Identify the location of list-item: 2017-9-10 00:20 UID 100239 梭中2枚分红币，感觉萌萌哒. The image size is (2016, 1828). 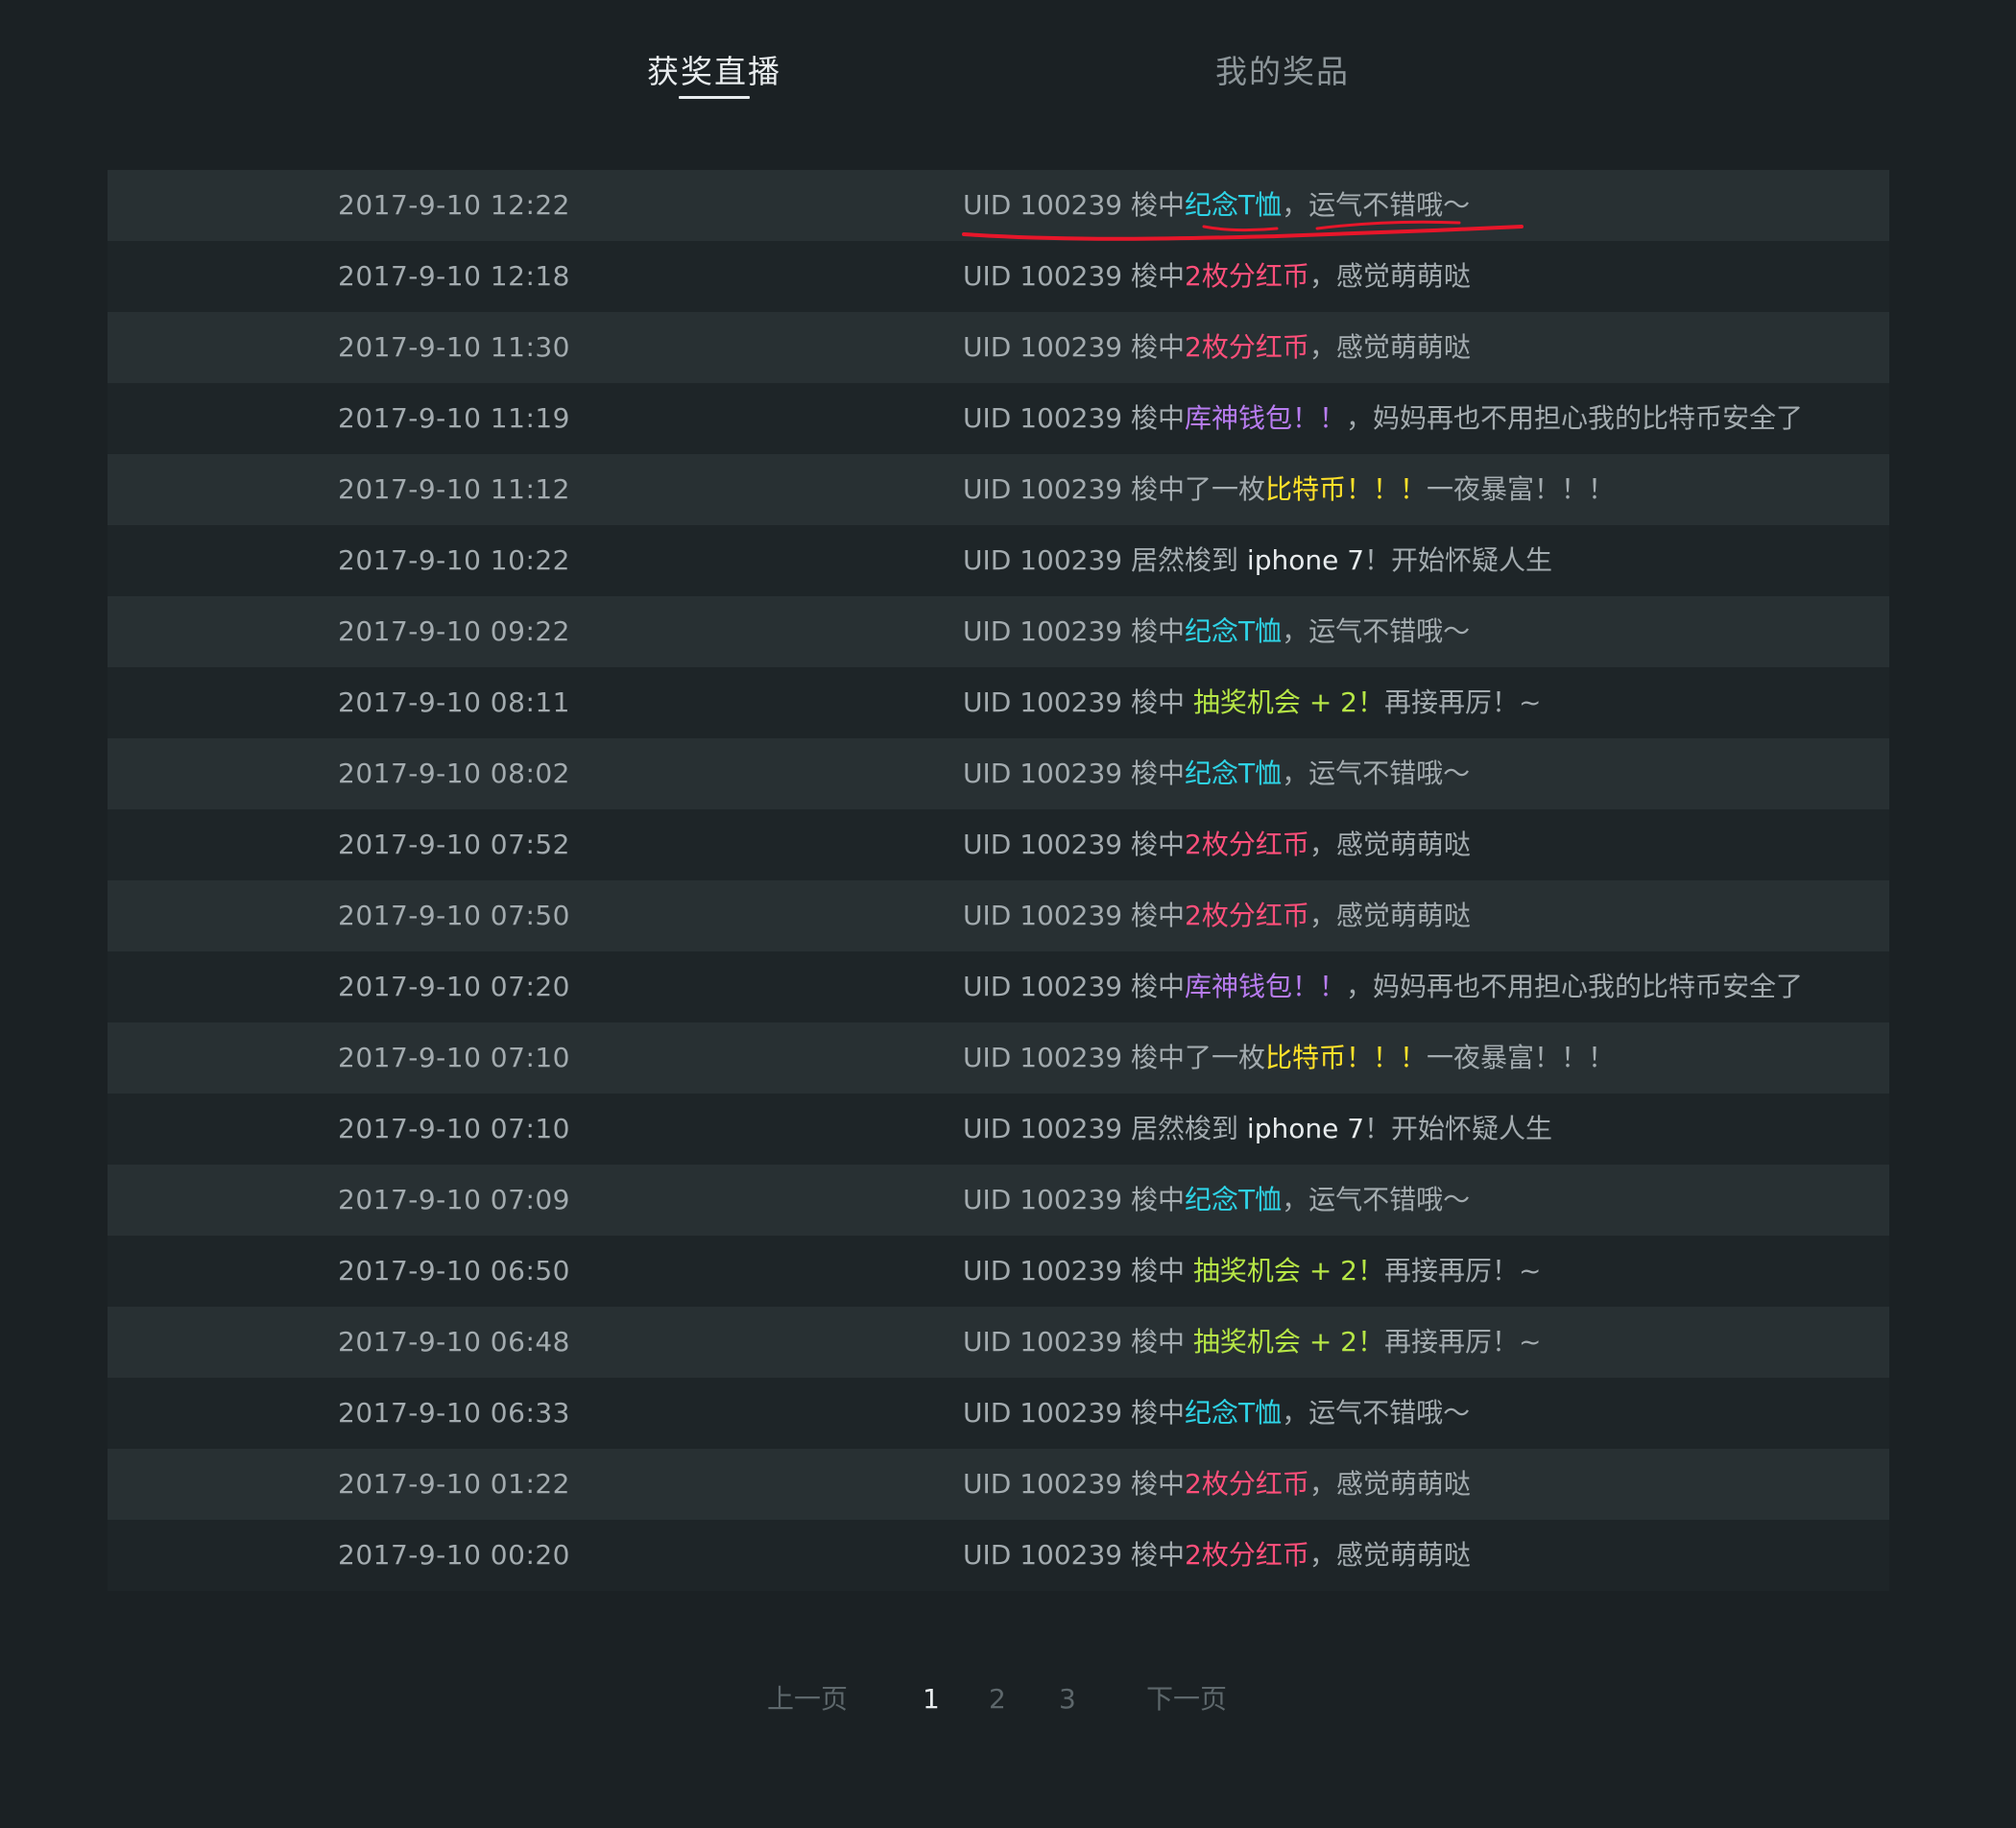
(998, 1556).